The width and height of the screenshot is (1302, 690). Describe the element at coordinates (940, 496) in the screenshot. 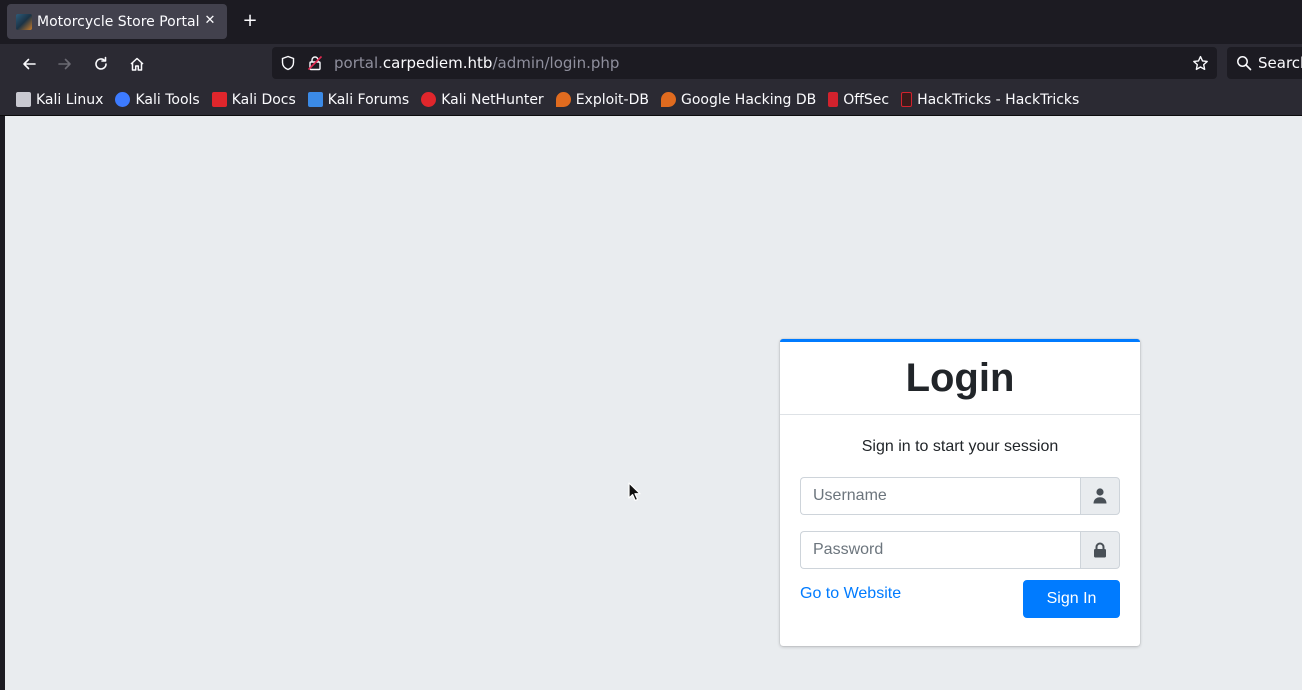

I see `username-input` at that location.